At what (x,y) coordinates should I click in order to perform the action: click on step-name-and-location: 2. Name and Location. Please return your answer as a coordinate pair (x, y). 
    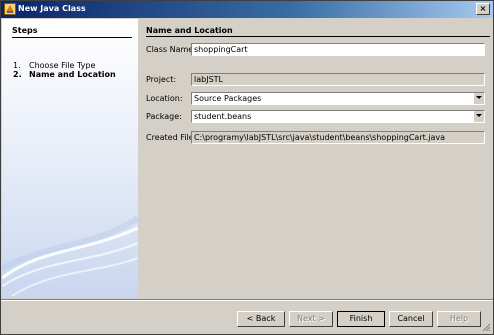
    Looking at the image, I should click on (64, 74).